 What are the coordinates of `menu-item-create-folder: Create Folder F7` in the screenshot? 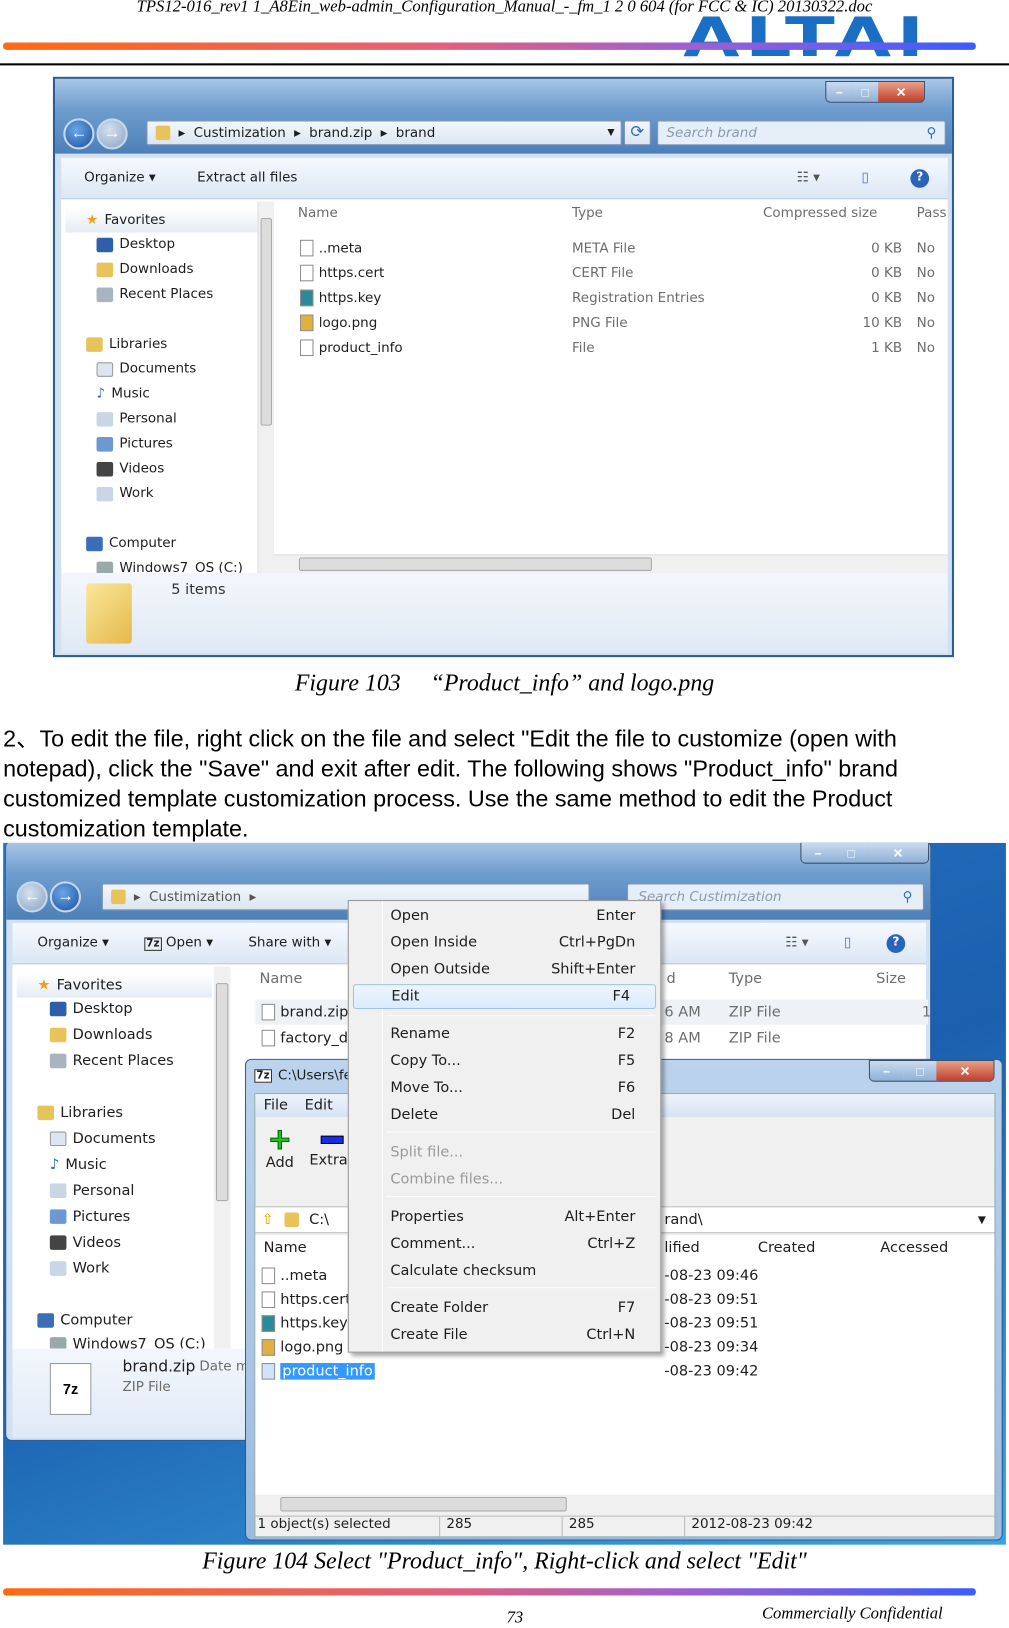 It's located at (504, 1308).